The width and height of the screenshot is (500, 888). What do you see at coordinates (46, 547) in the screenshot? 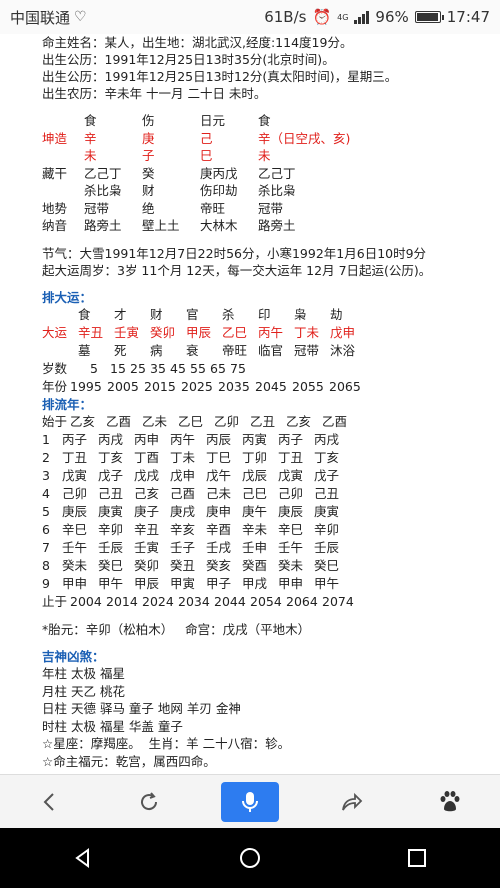
I see `liunian-row-label: 7` at bounding box center [46, 547].